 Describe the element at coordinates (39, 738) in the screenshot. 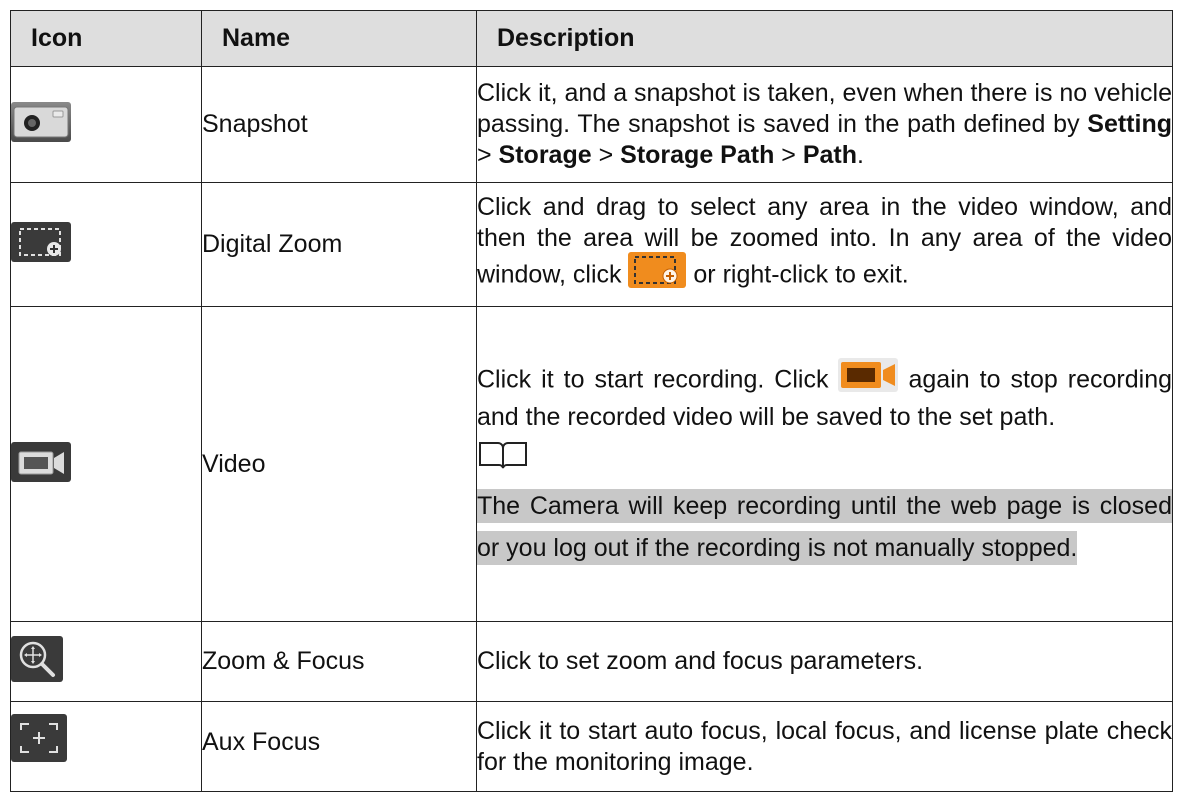

I see `aux-focus-icon` at that location.